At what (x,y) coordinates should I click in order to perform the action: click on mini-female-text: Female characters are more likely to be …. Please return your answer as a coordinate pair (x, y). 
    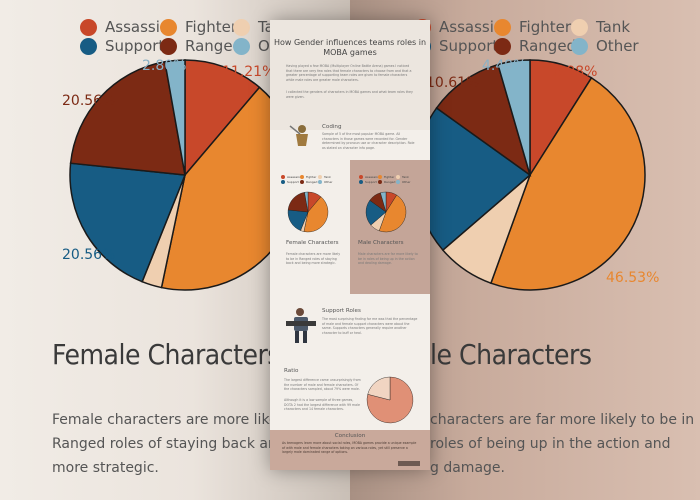
    Looking at the image, I should click on (313, 259).